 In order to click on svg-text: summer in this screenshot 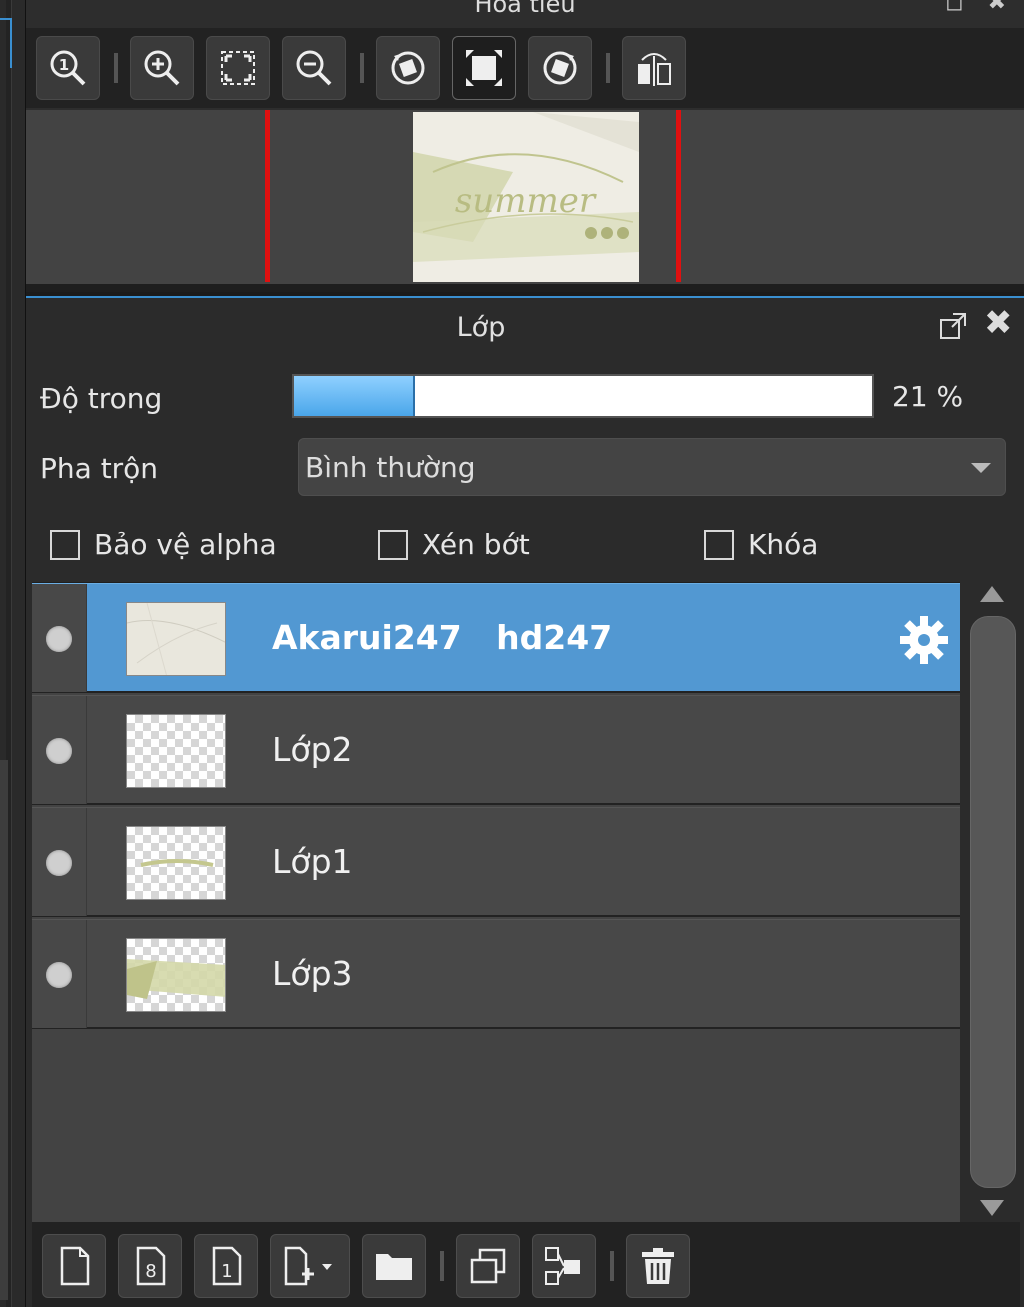, I will do `click(526, 201)`.